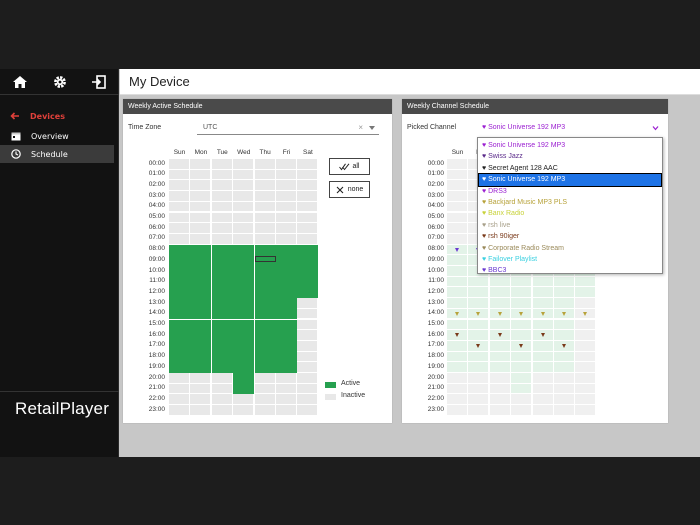 This screenshot has width=700, height=525. Describe the element at coordinates (153, 398) in the screenshot. I see `hour-label: 22:00` at that location.